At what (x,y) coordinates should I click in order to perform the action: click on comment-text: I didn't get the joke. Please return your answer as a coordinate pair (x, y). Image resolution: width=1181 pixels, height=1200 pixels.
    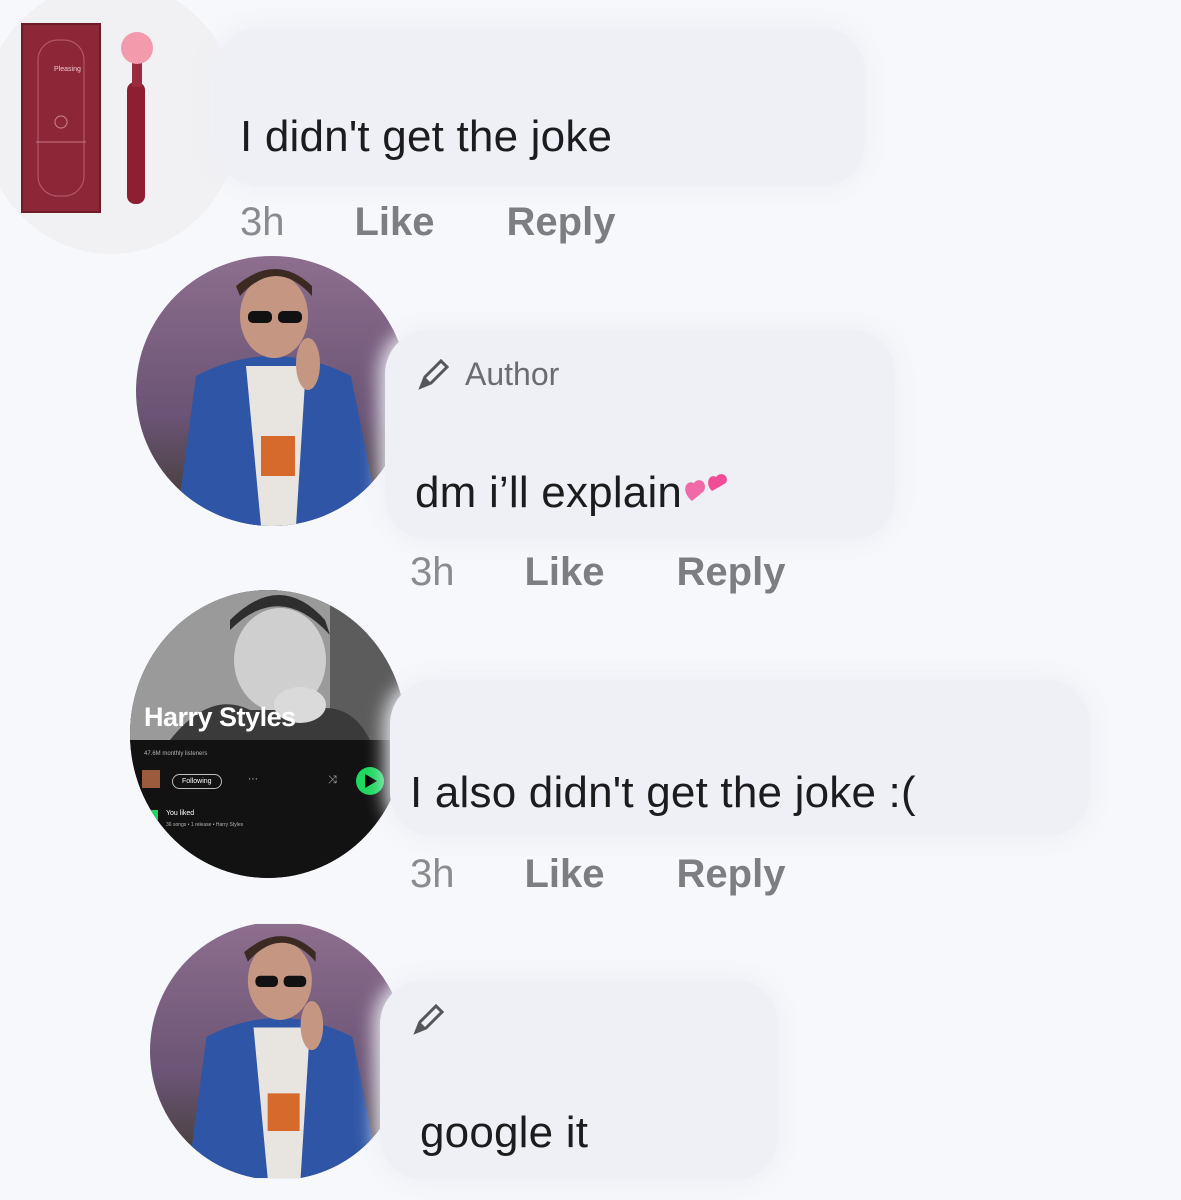
    Looking at the image, I should click on (426, 136).